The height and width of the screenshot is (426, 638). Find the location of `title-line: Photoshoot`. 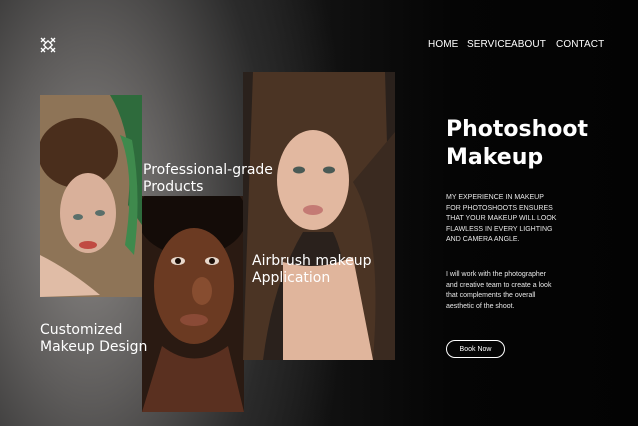

title-line: Photoshoot is located at coordinates (517, 129).